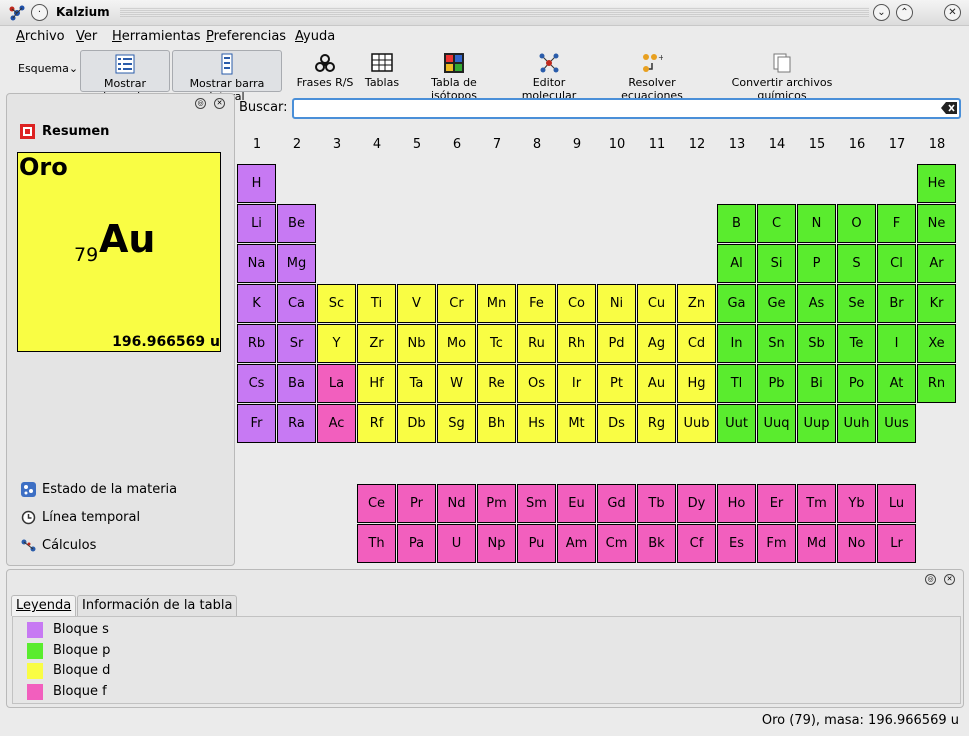 The image size is (969, 736). I want to click on element-cell-po: Po, so click(856, 383).